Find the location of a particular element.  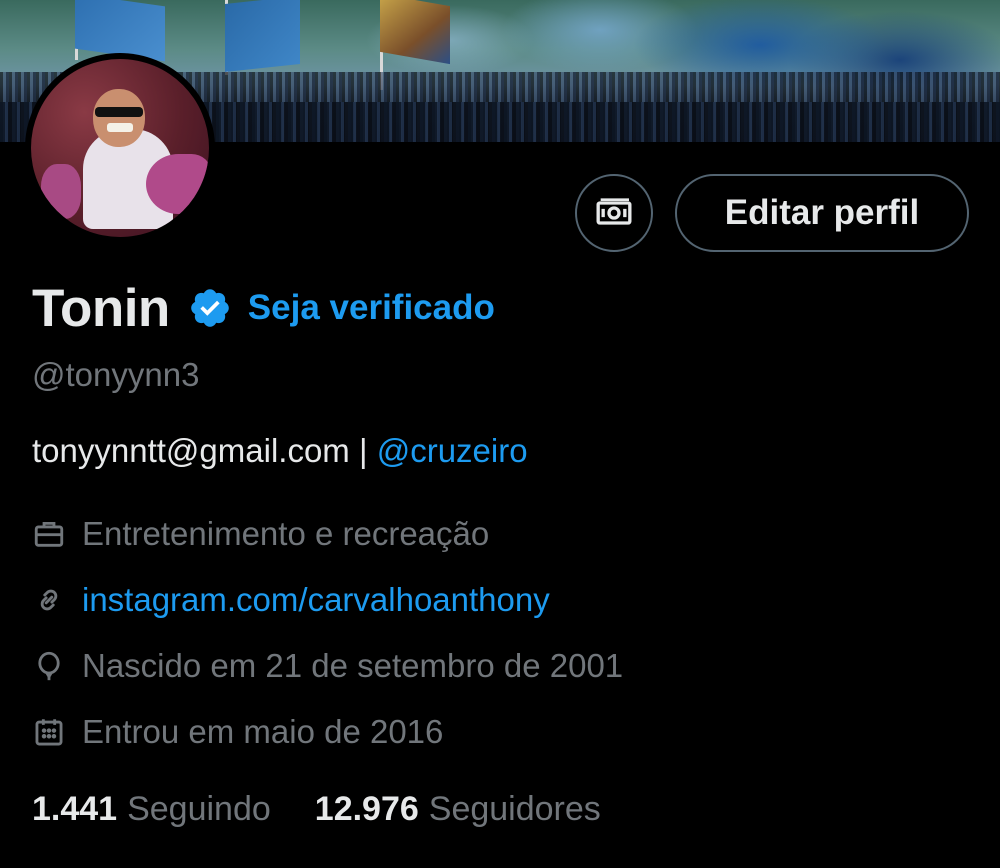

website-link: instagram.com/carvalhoanthony is located at coordinates (316, 600).